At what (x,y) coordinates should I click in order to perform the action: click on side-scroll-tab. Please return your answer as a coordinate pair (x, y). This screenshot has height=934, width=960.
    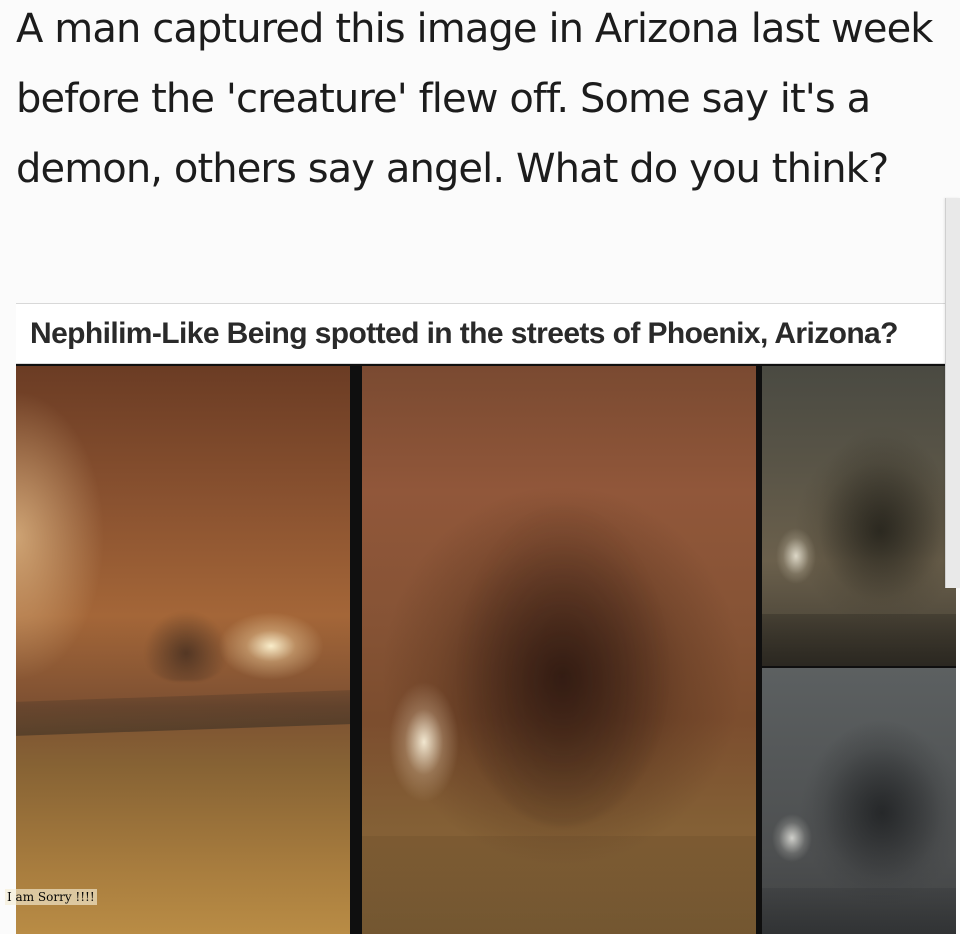
    Looking at the image, I should click on (952, 393).